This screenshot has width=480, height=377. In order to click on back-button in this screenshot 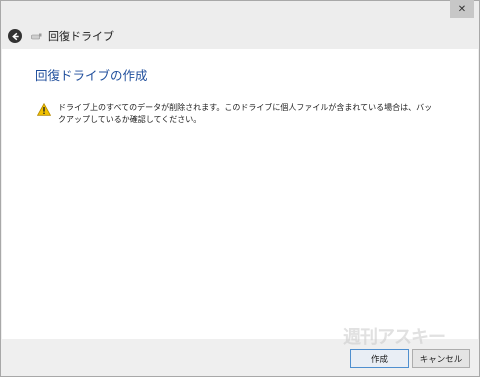, I will do `click(15, 36)`.